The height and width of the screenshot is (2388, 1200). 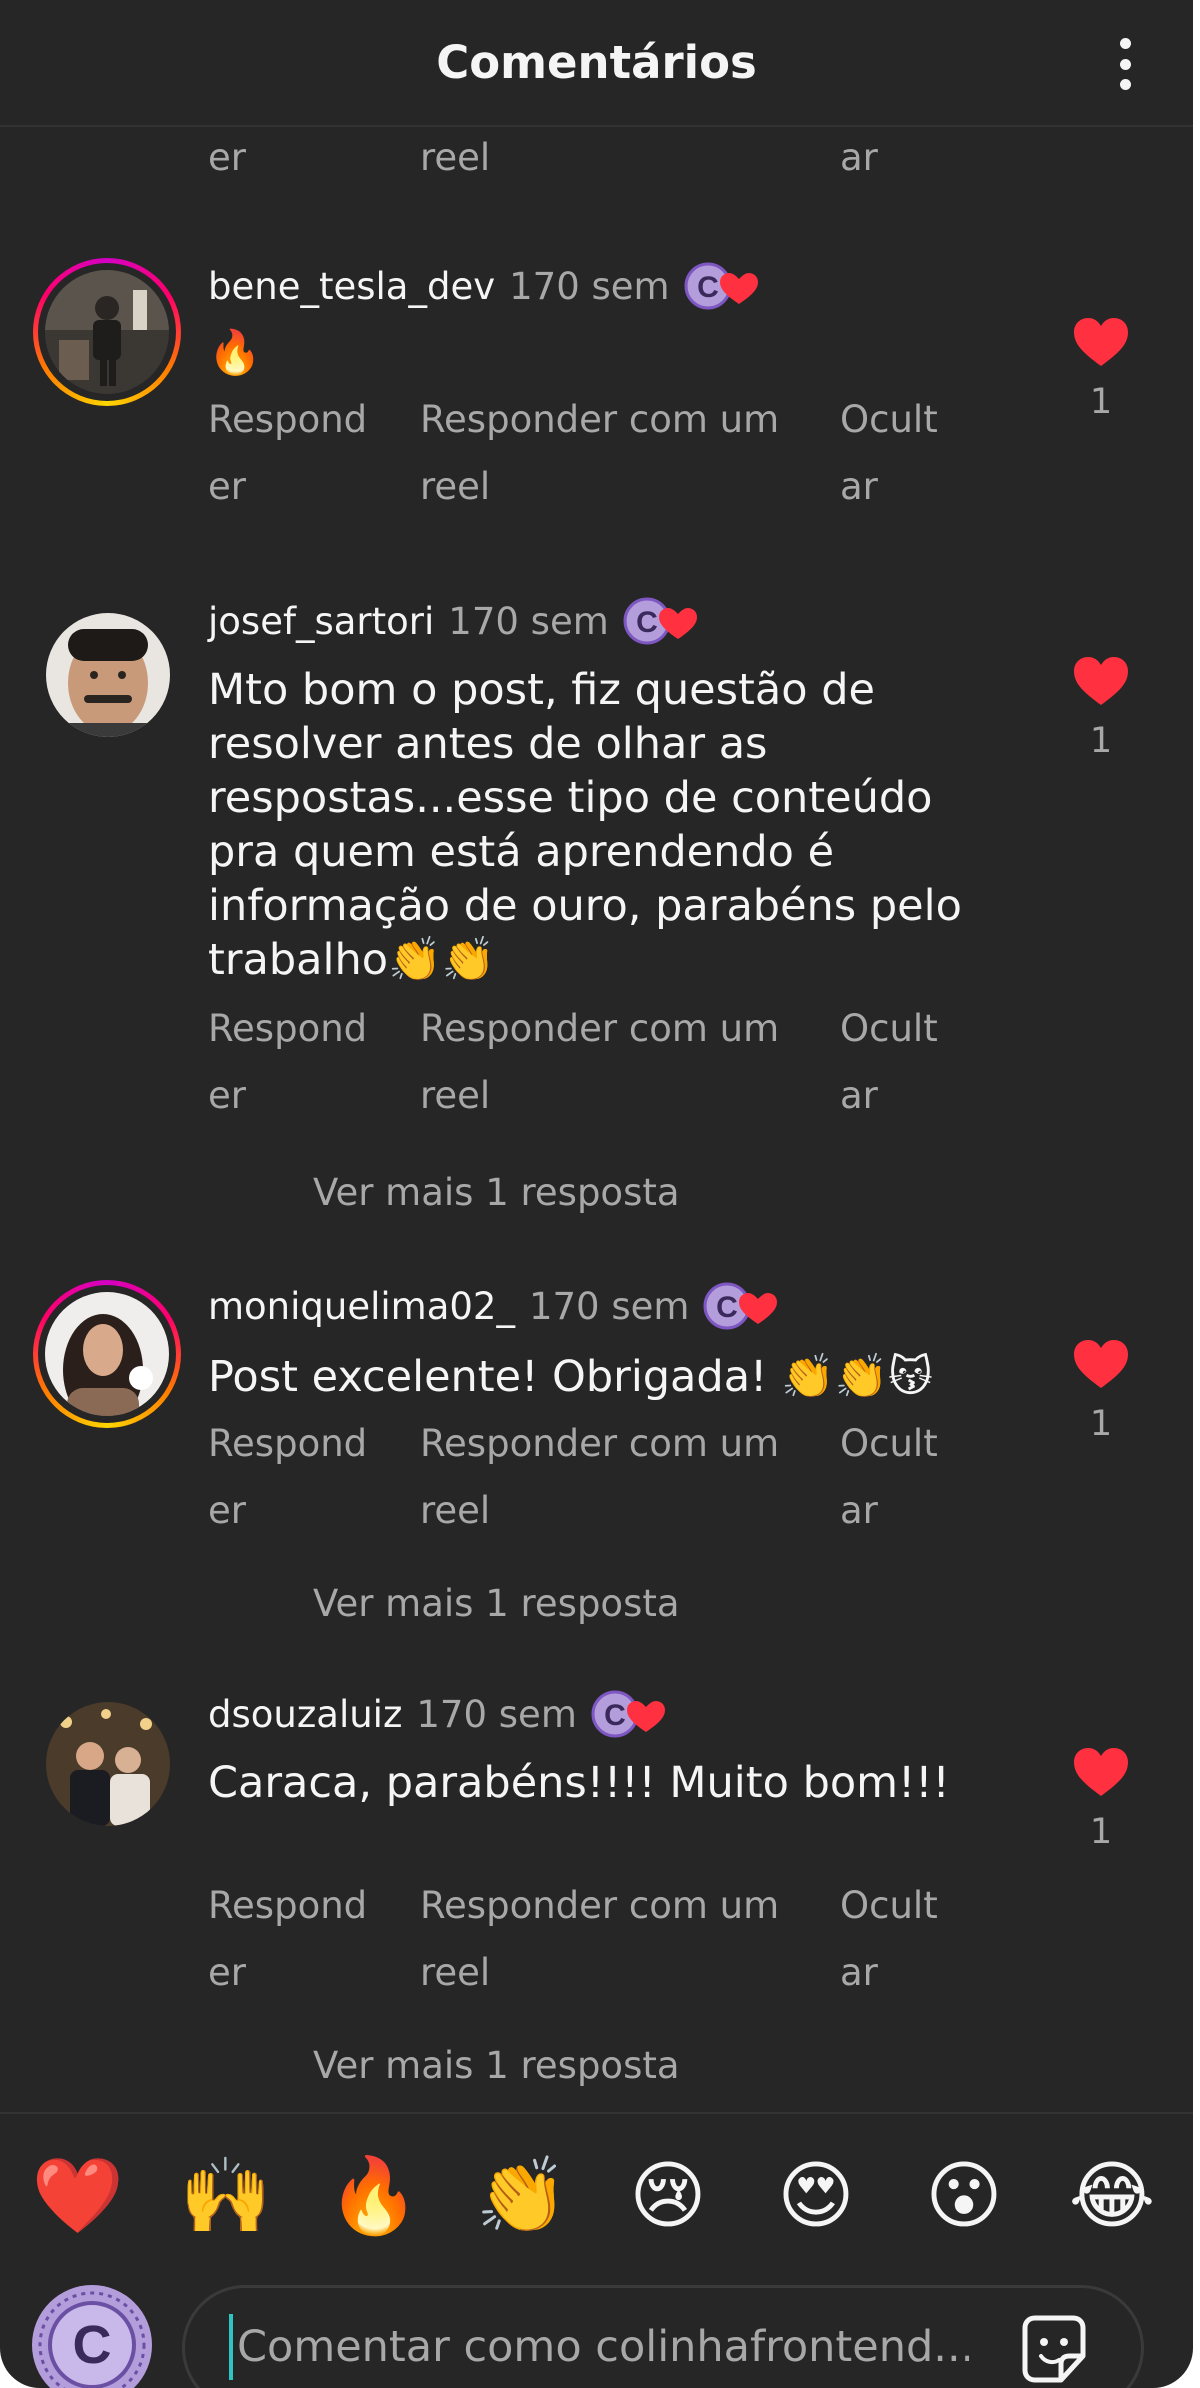 I want to click on clapping-emoji-button: 👏, so click(x=522, y=2196).